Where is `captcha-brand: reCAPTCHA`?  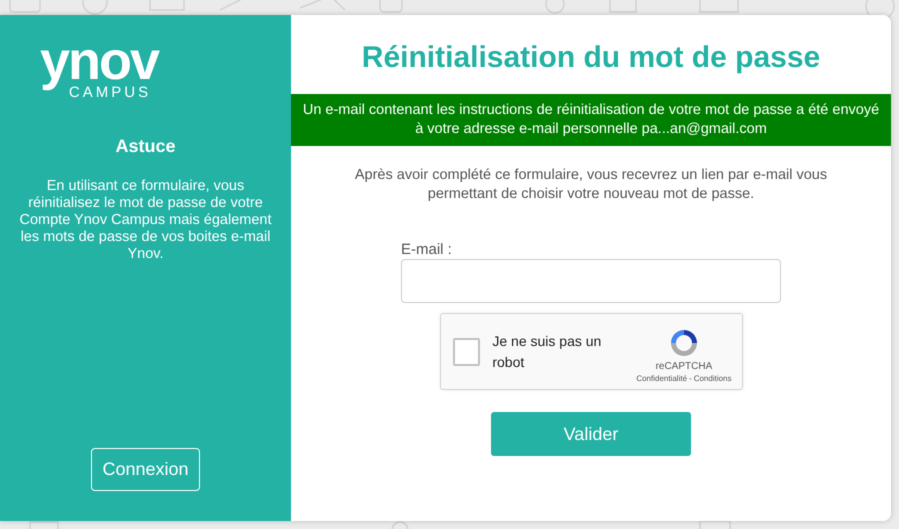
captcha-brand: reCAPTCHA is located at coordinates (684, 367).